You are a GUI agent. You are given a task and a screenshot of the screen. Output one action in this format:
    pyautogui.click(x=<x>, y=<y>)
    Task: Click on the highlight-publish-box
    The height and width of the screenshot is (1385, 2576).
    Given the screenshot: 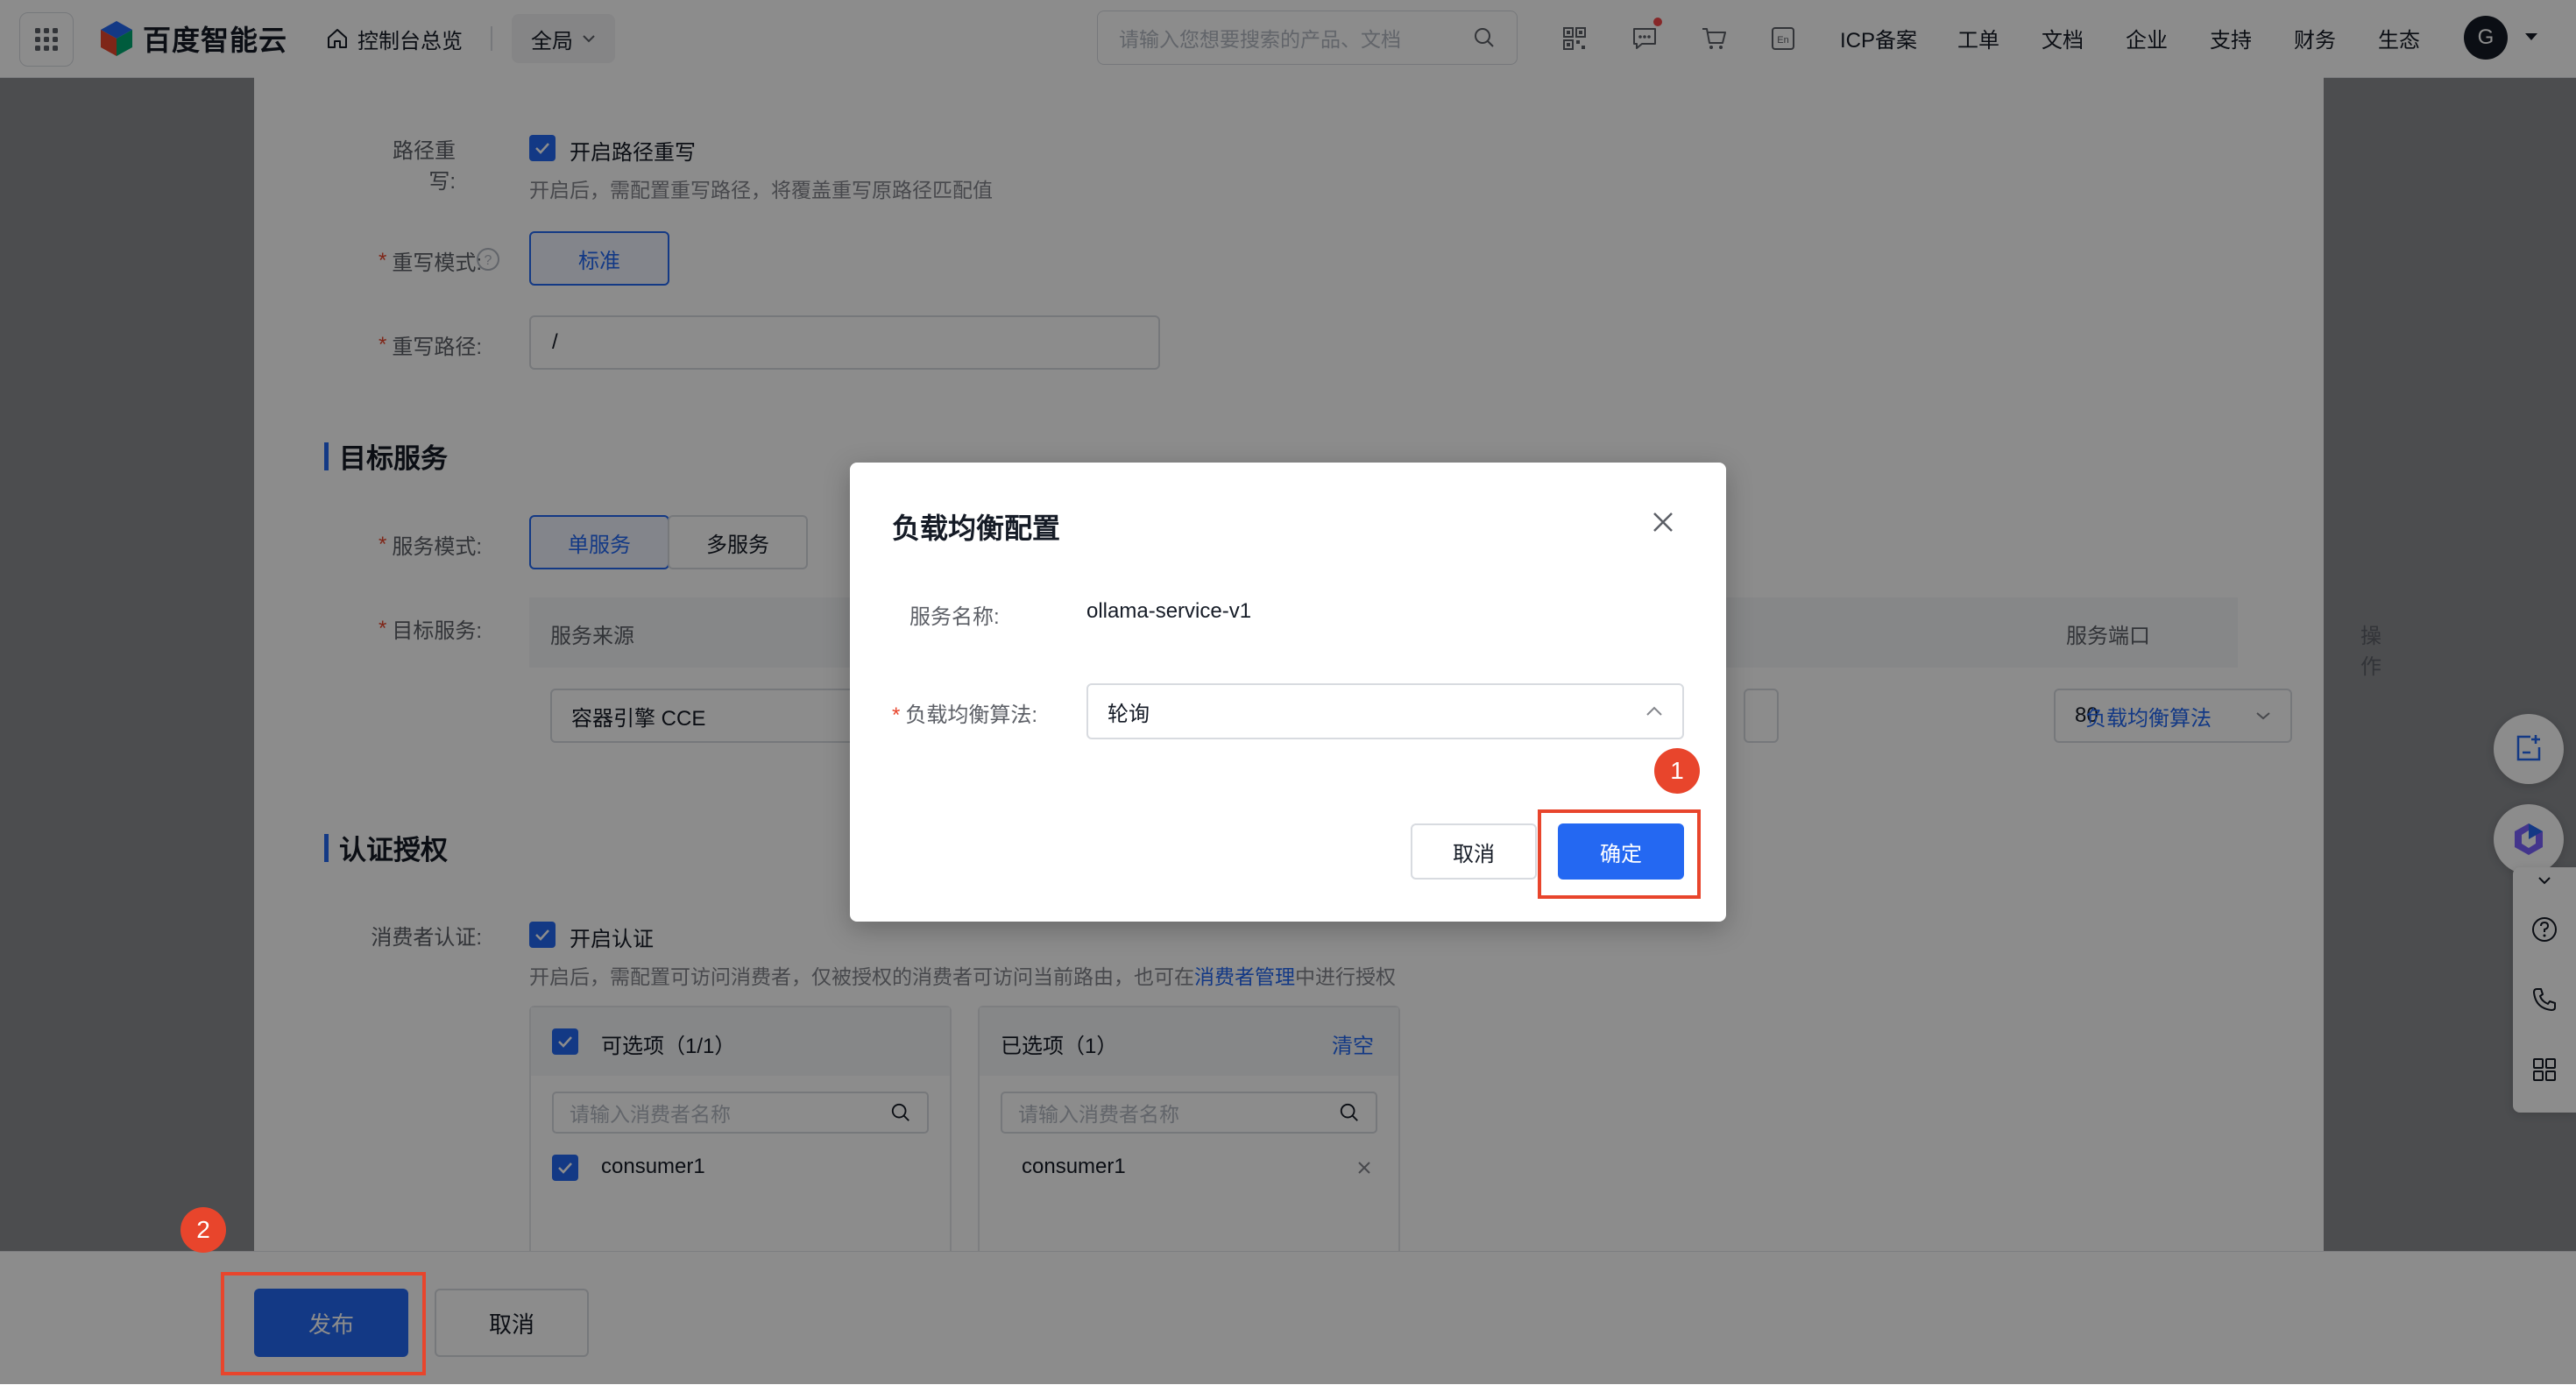 What is the action you would take?
    pyautogui.click(x=323, y=1323)
    